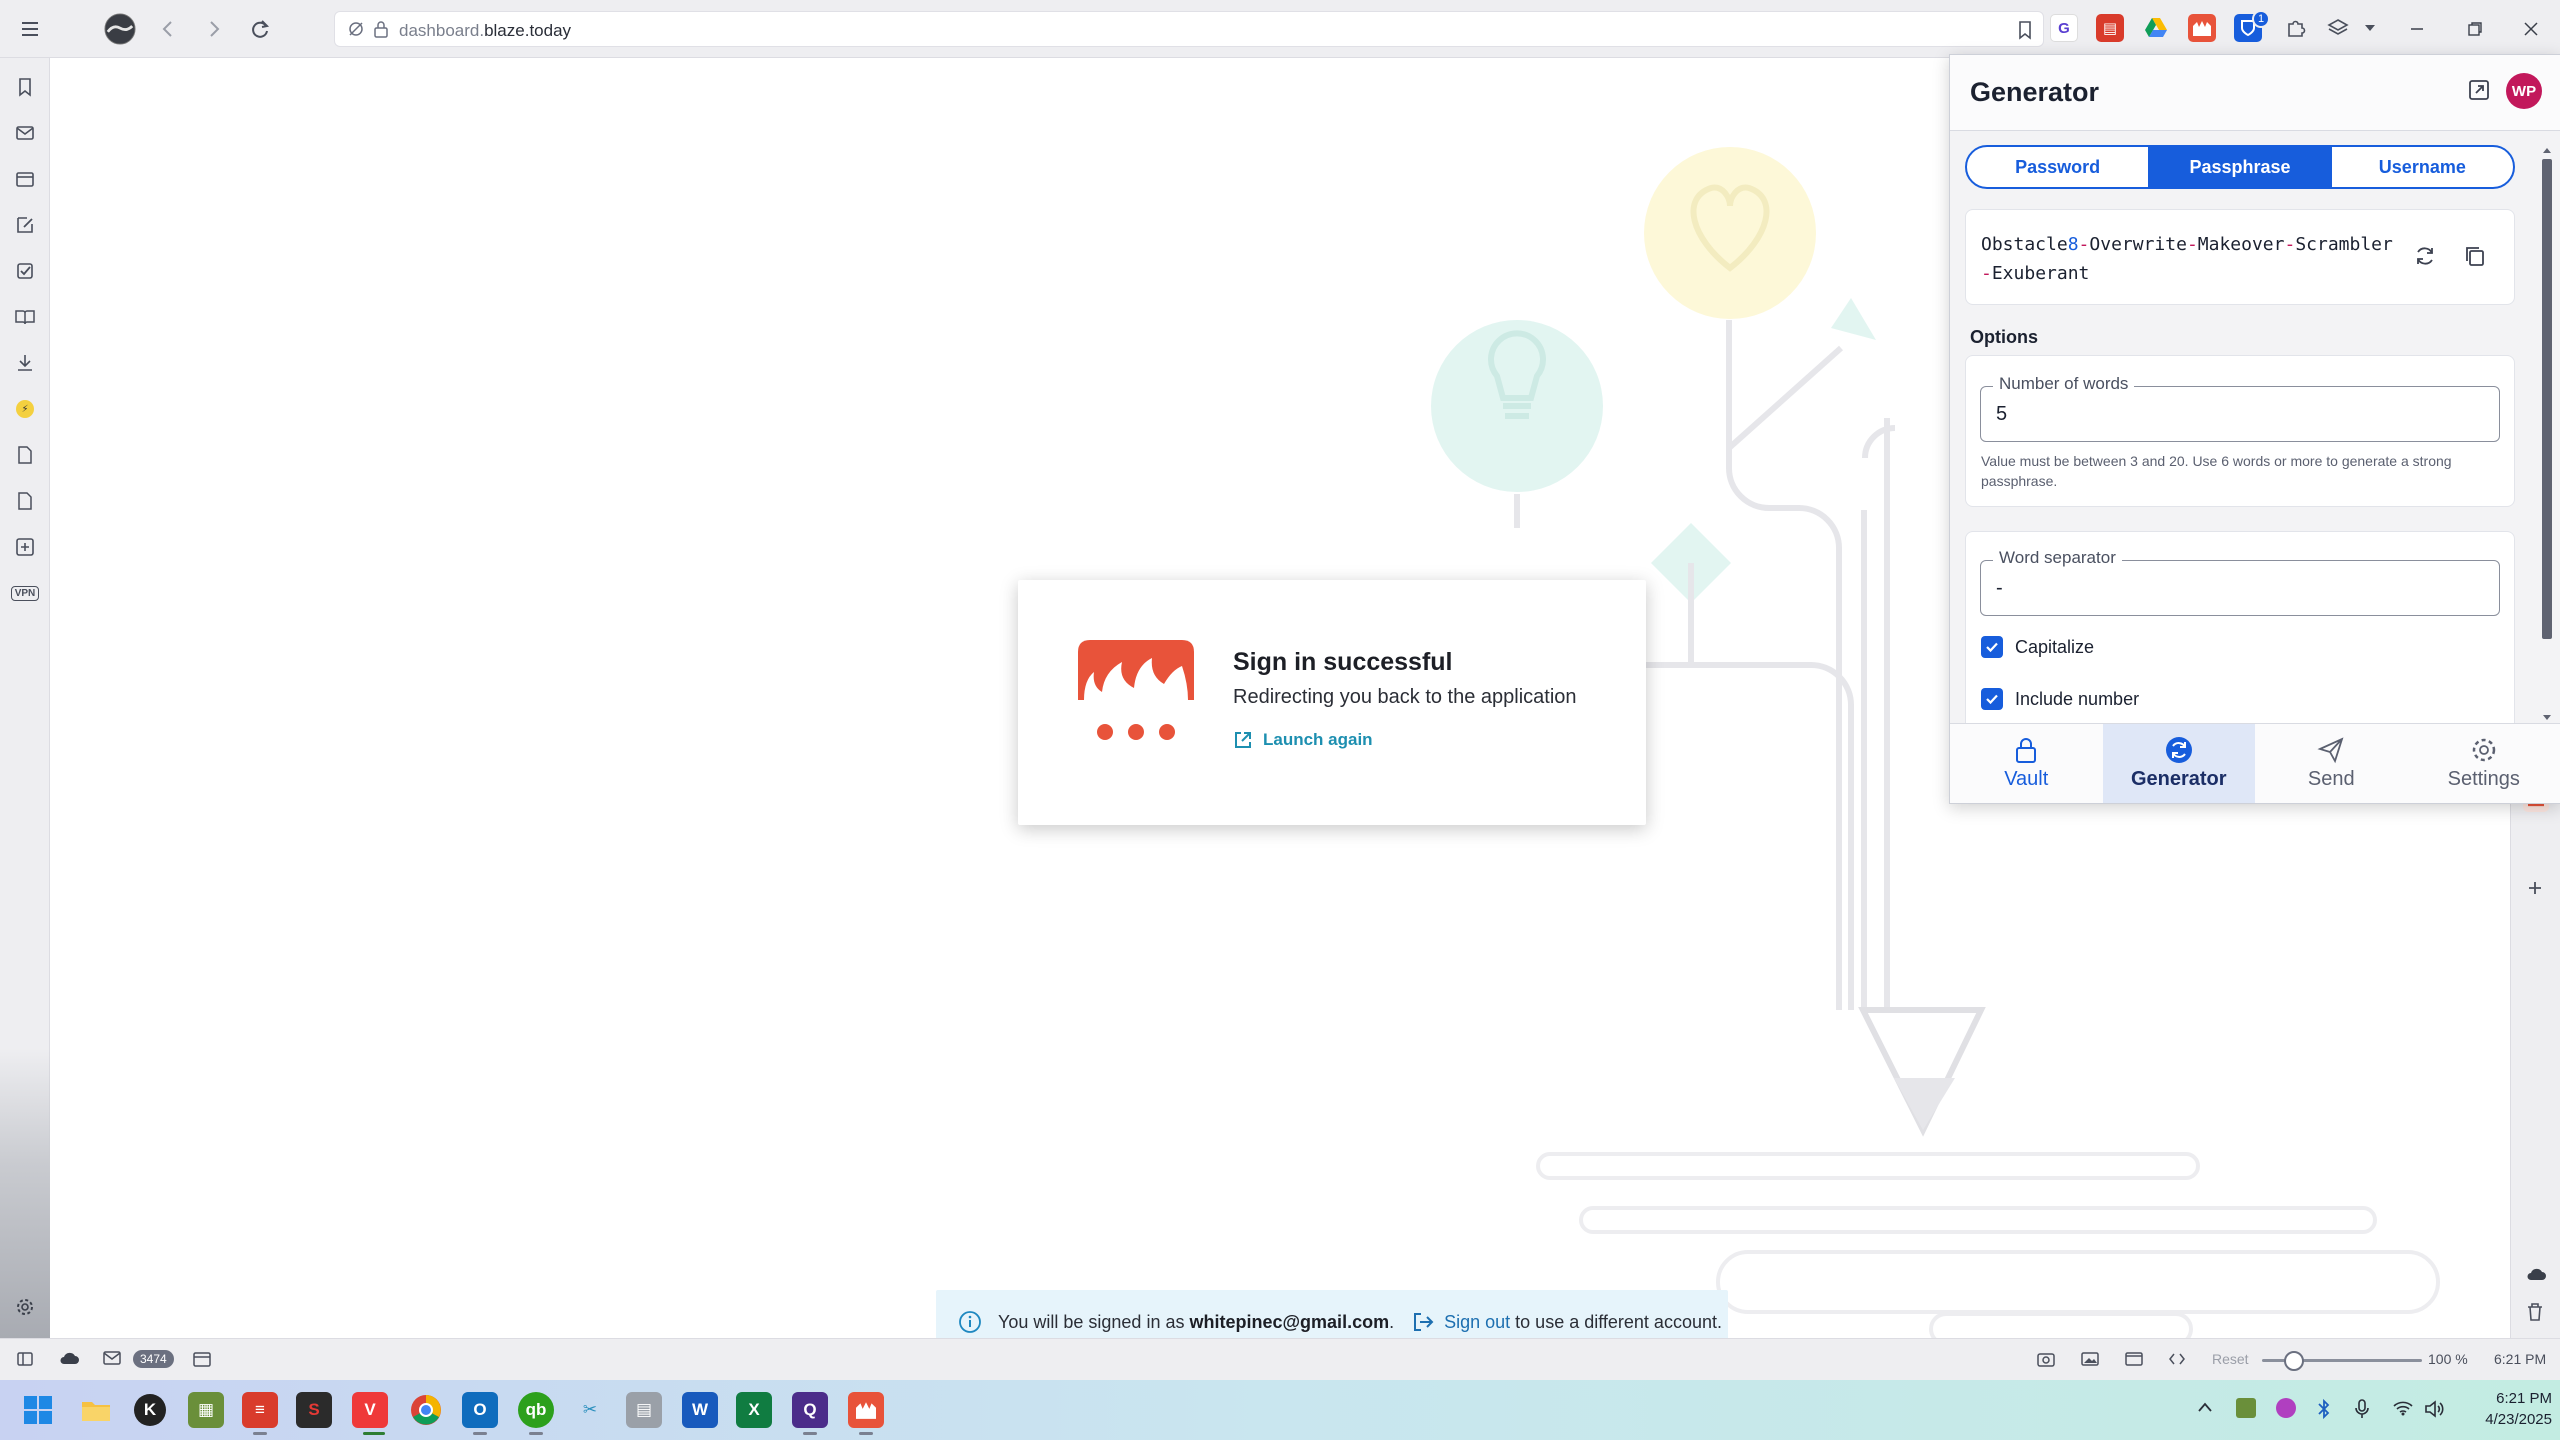 The height and width of the screenshot is (1440, 2560). What do you see at coordinates (2425, 256) in the screenshot?
I see `regenerate-icon` at bounding box center [2425, 256].